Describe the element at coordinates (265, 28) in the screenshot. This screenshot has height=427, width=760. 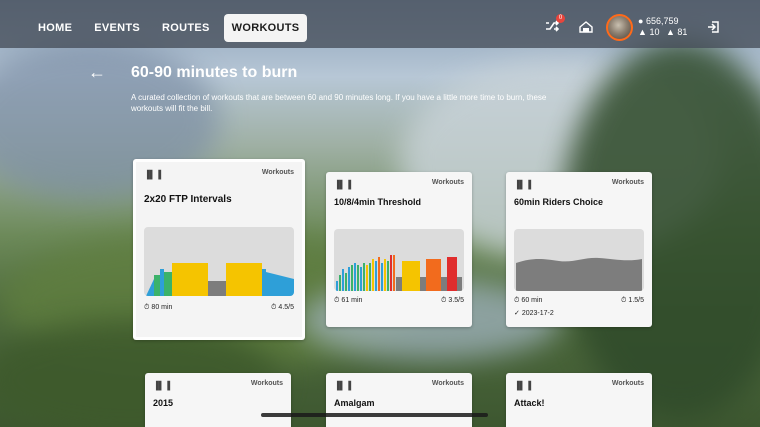
I see `nav-workouts: WORKOUTS` at that location.